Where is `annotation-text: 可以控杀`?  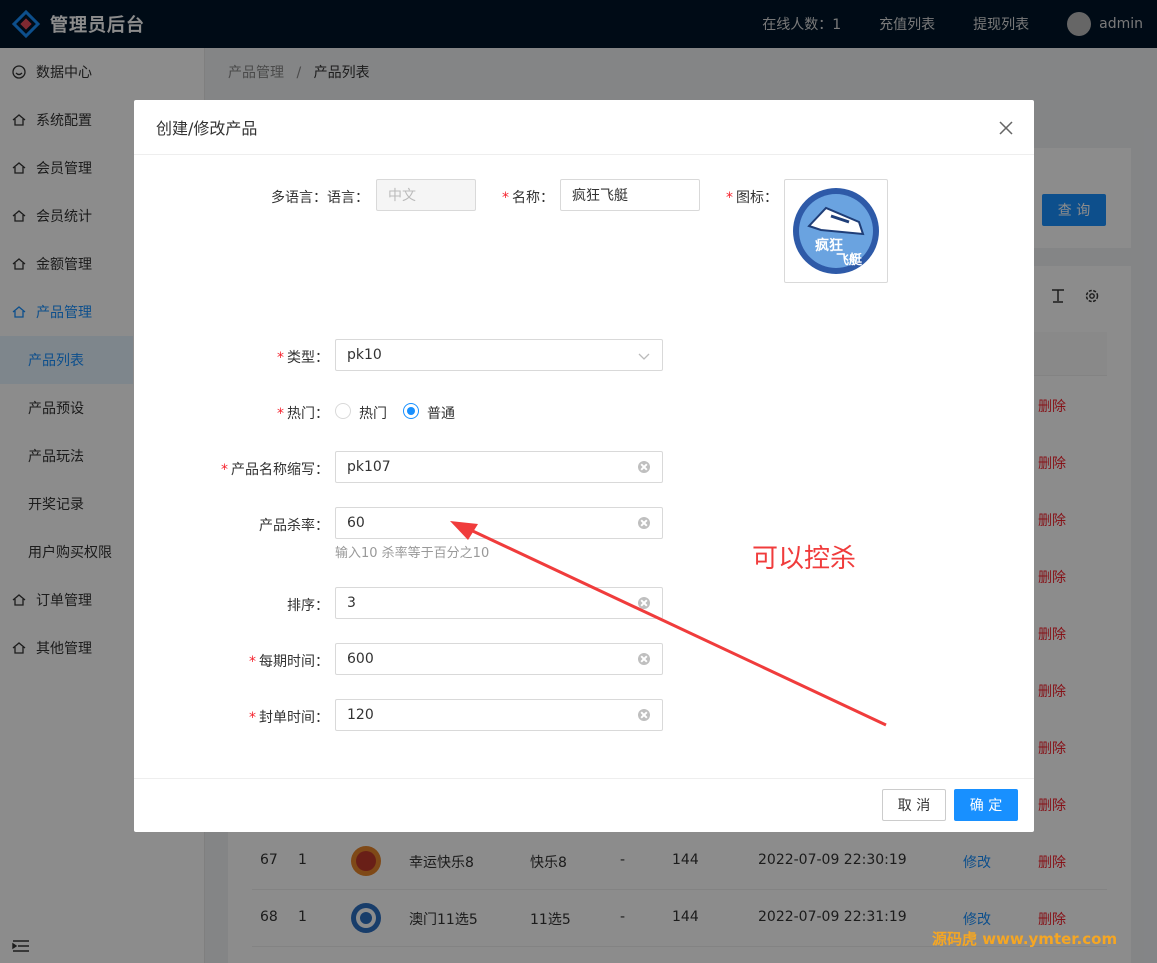 annotation-text: 可以控杀 is located at coordinates (804, 559).